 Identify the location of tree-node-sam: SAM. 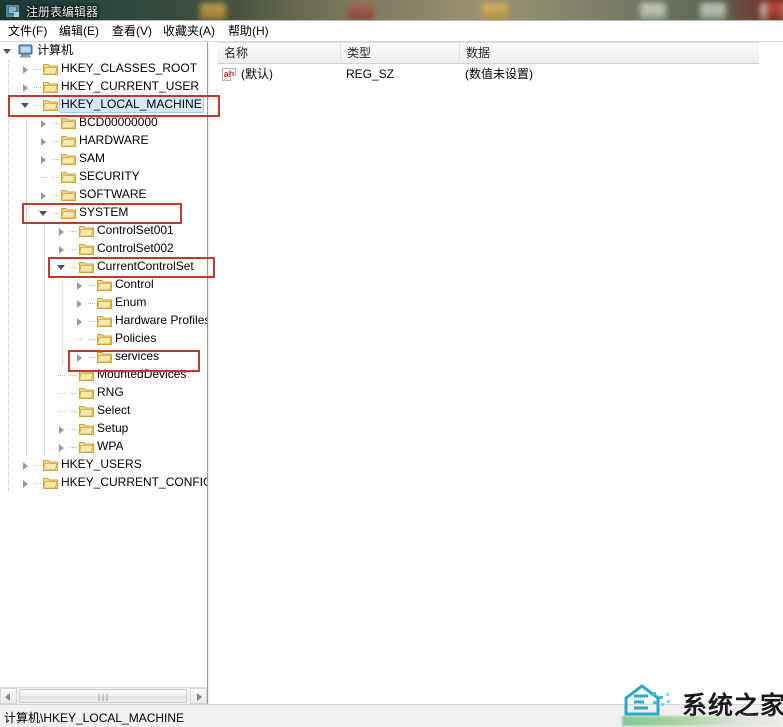
(103, 159).